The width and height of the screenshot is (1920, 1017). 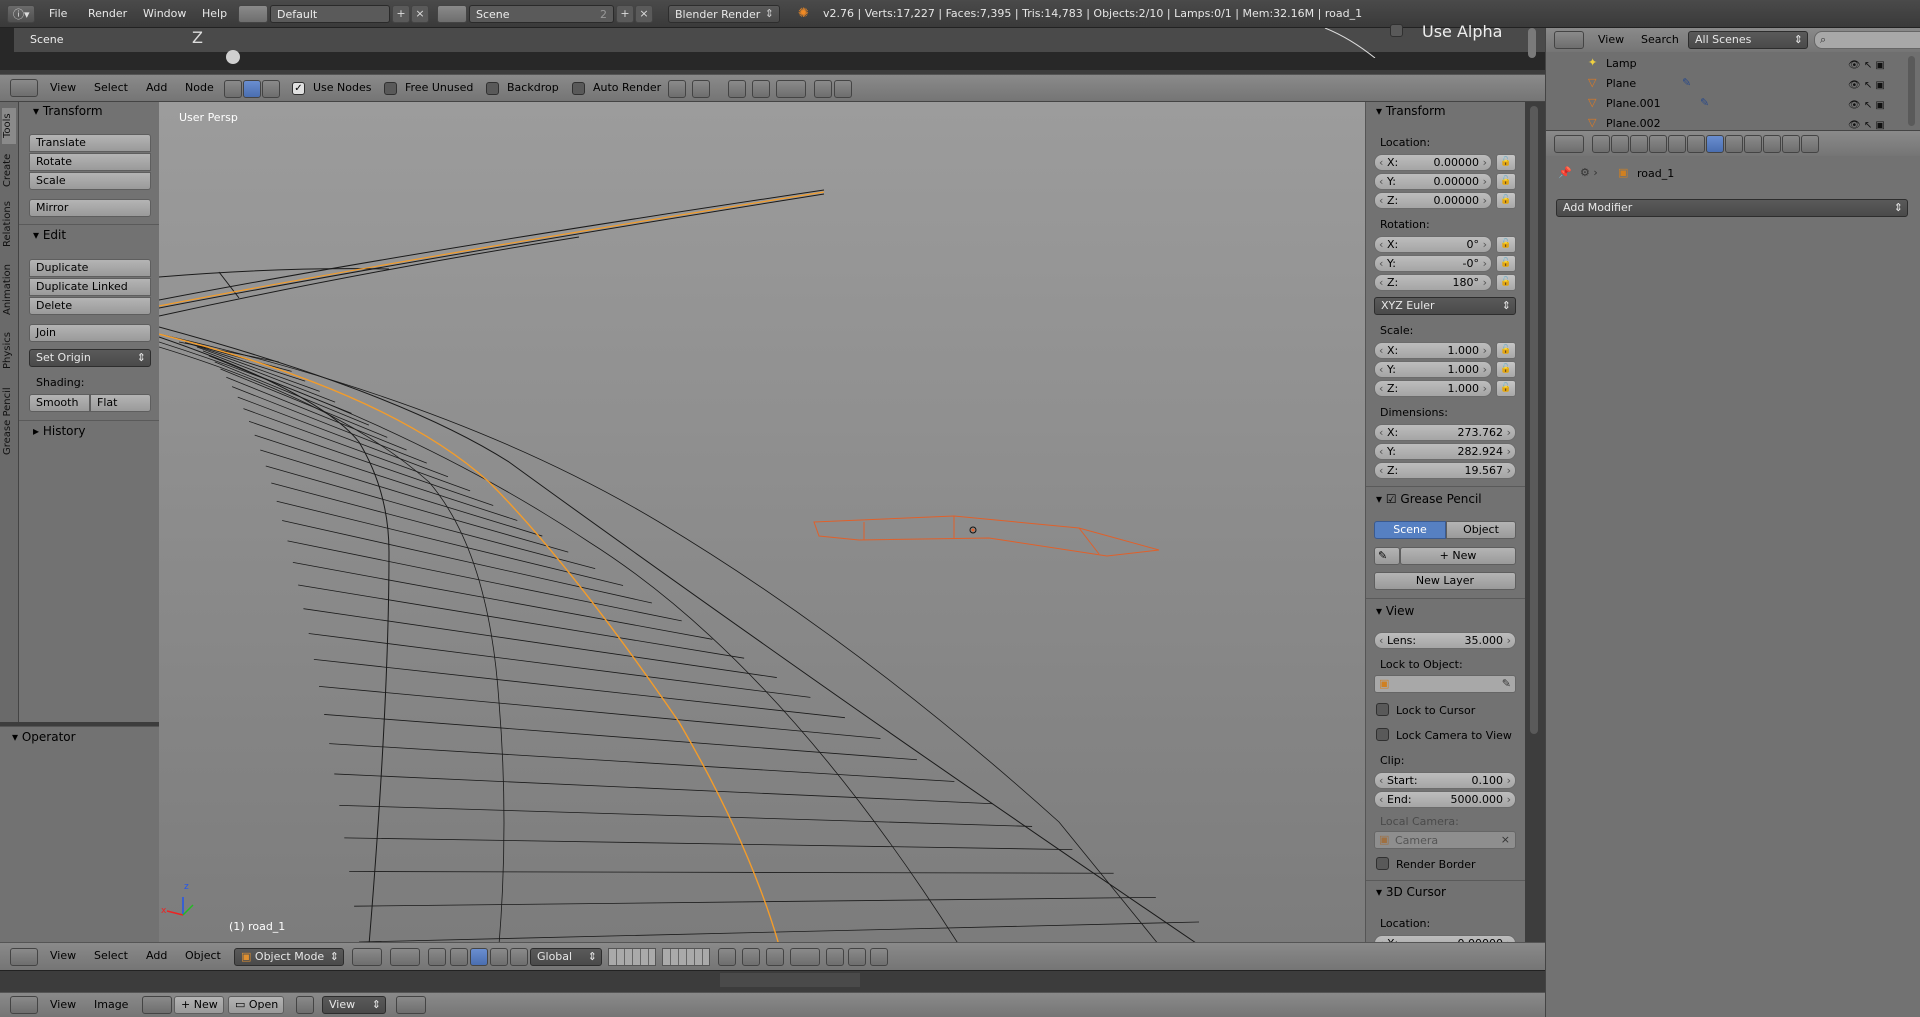 I want to click on view3d-editor-type-icon, so click(x=24, y=957).